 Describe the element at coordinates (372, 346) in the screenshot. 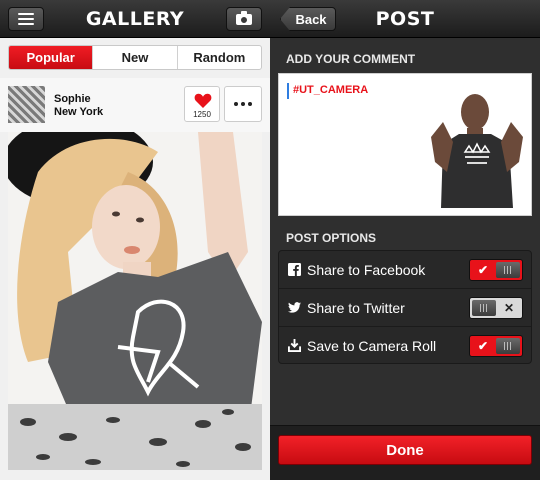

I see `option-label: Save to Camera Roll` at that location.